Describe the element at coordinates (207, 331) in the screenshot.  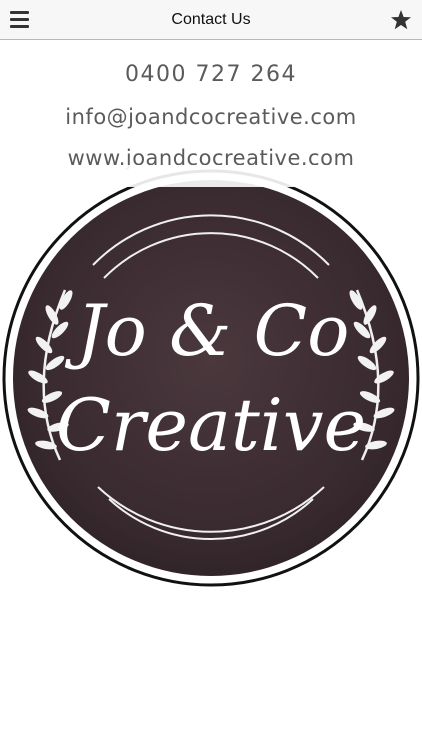
I see `logo-line-1: Jo & Co` at that location.